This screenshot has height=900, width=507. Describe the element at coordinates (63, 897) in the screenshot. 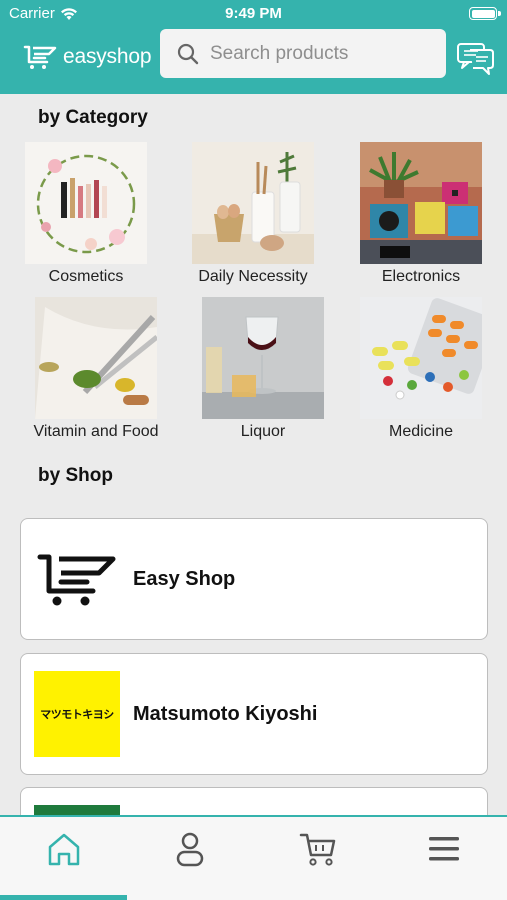

I see `active-tab-indicator` at that location.